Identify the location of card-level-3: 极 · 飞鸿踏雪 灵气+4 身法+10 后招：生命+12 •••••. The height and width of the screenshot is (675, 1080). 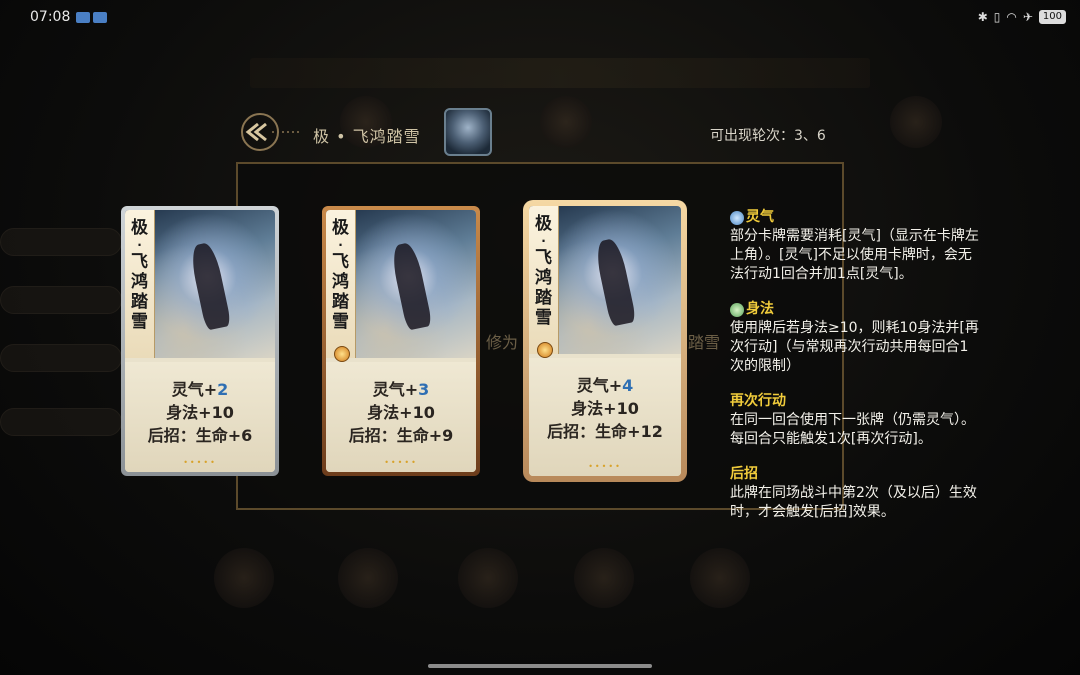
(605, 341).